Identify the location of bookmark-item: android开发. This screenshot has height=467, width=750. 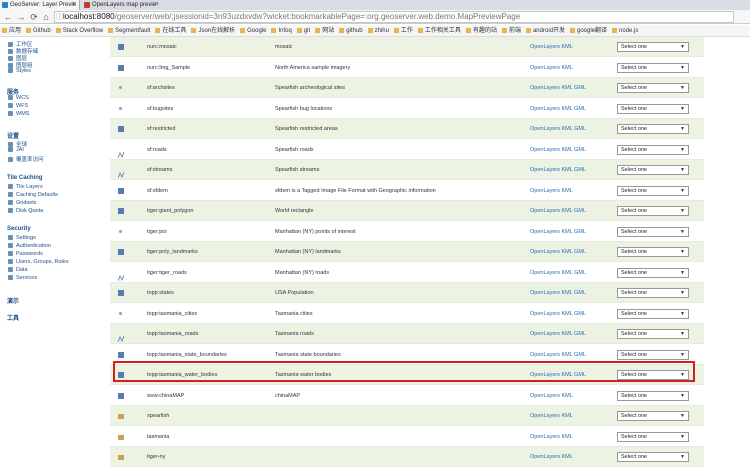
(546, 30).